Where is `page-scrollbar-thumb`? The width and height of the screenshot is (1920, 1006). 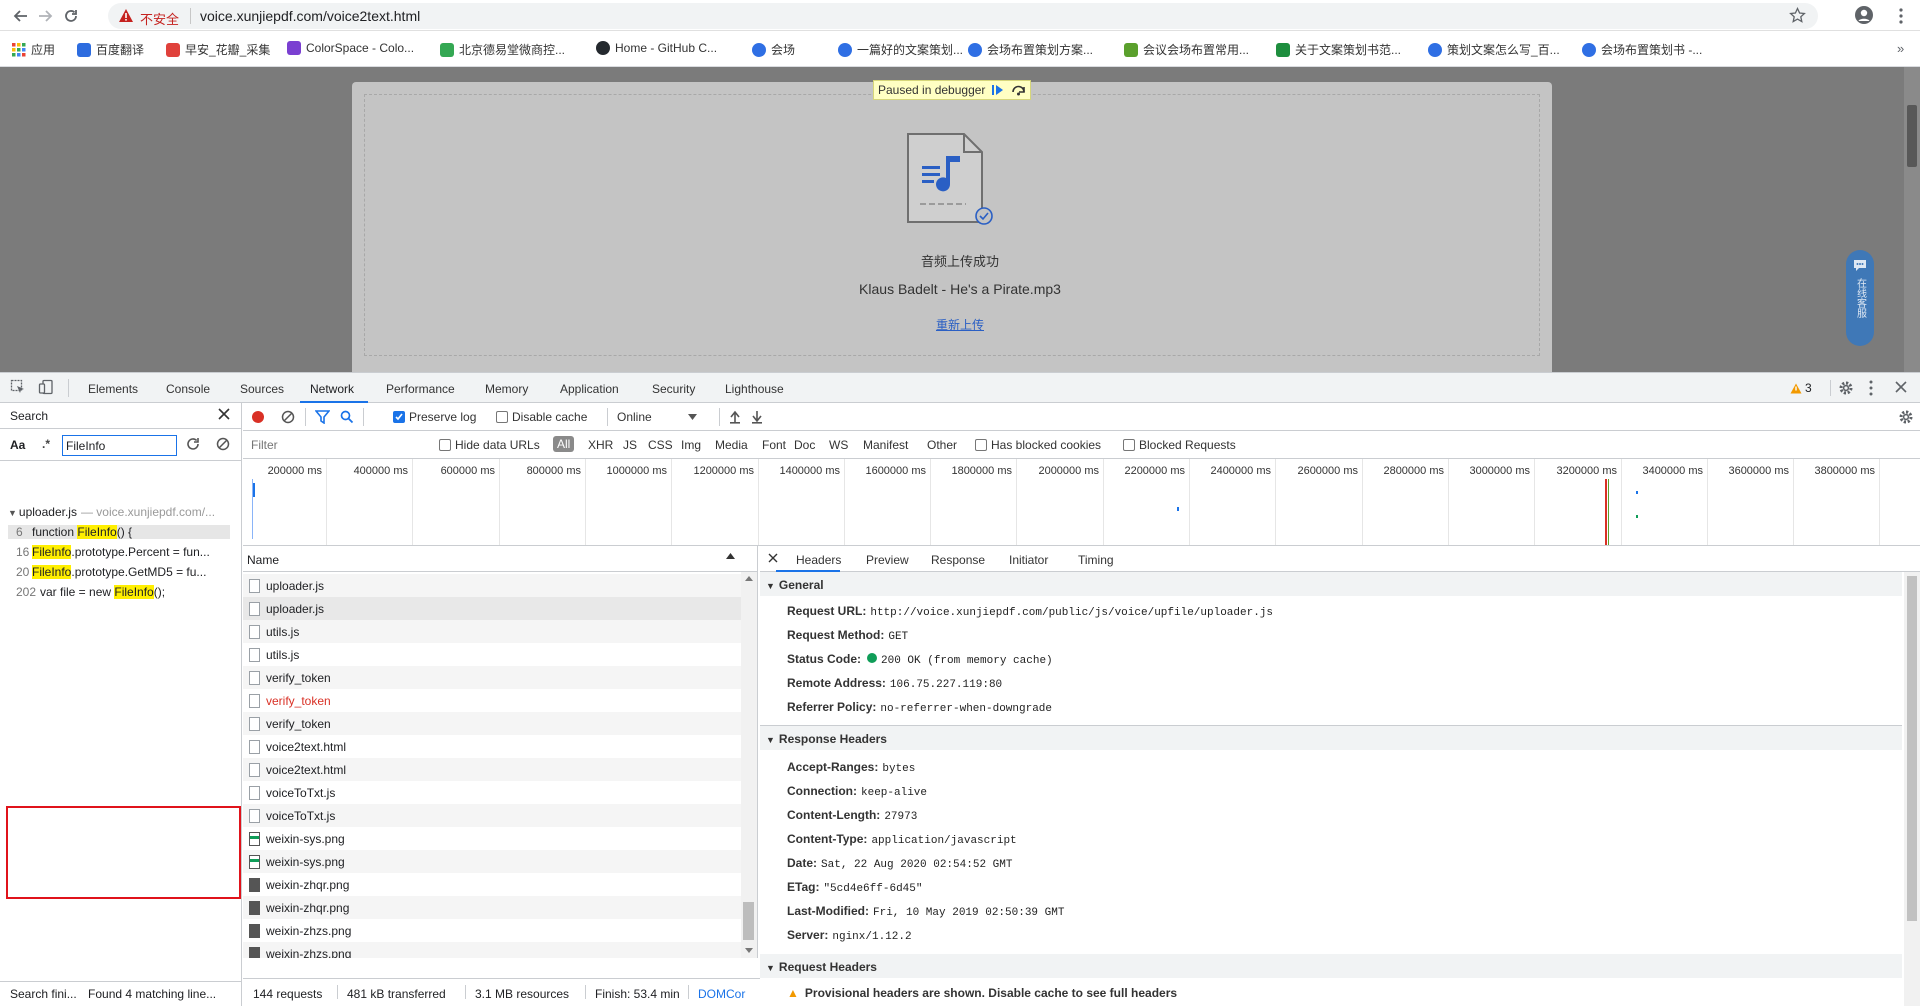
page-scrollbar-thumb is located at coordinates (1912, 136).